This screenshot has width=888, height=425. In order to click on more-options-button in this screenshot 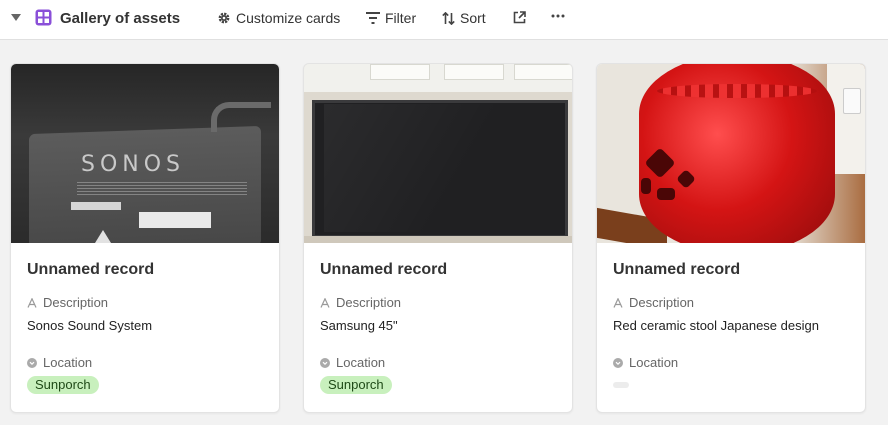, I will do `click(560, 16)`.